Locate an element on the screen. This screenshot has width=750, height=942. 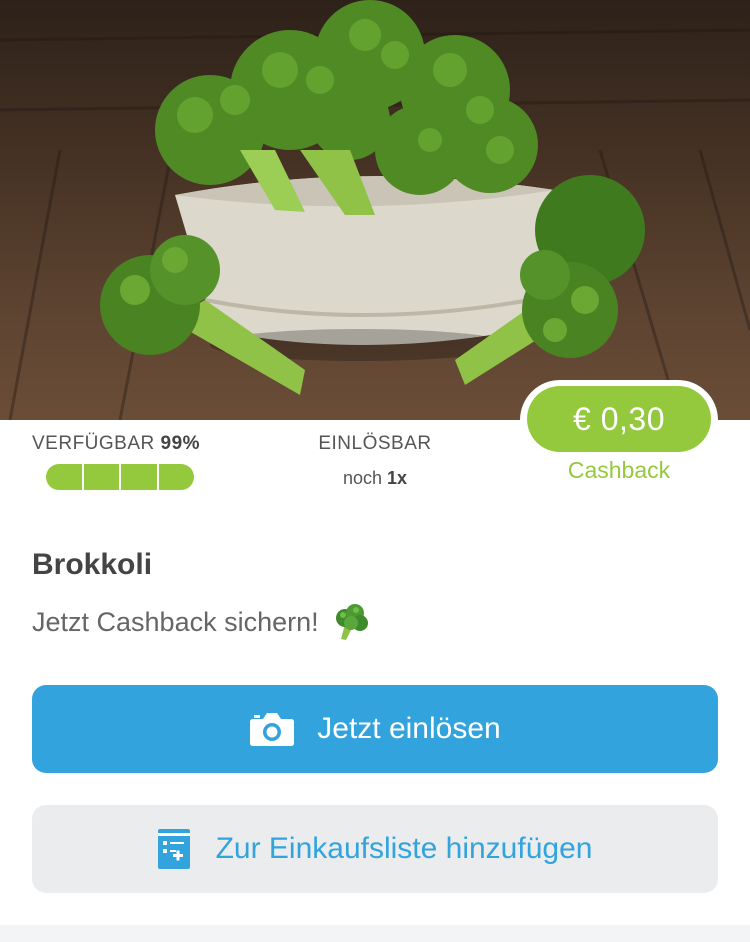
cashback-amount-badge: € 0,30 is located at coordinates (619, 419).